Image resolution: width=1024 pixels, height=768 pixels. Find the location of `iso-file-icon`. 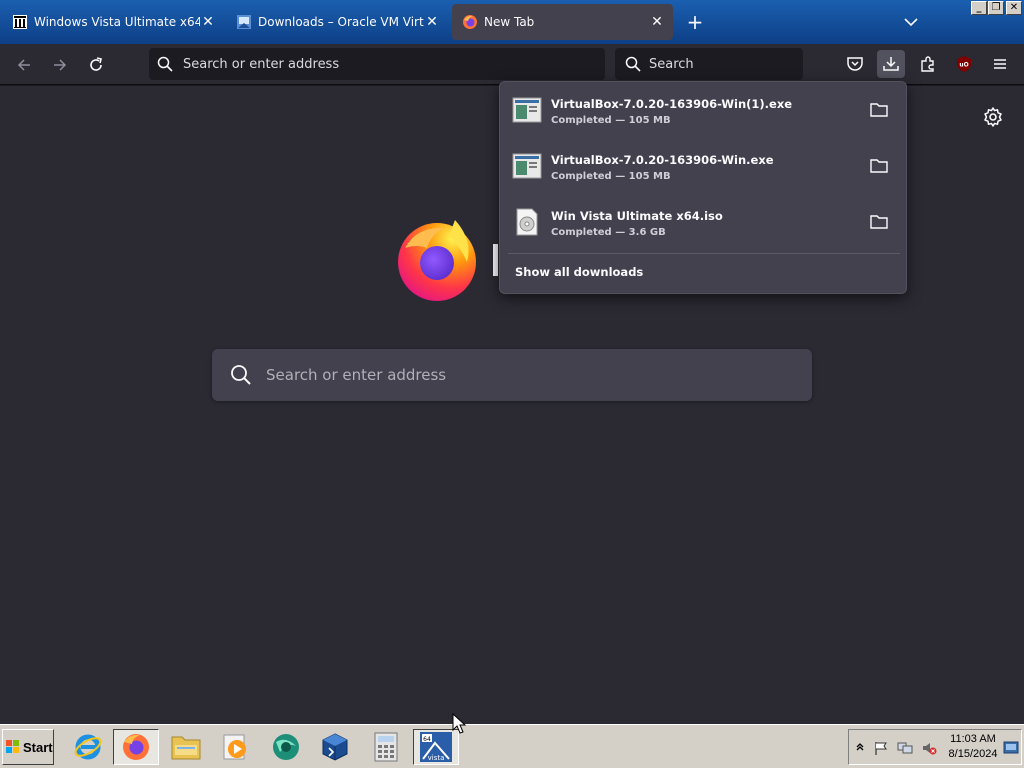

iso-file-icon is located at coordinates (527, 222).